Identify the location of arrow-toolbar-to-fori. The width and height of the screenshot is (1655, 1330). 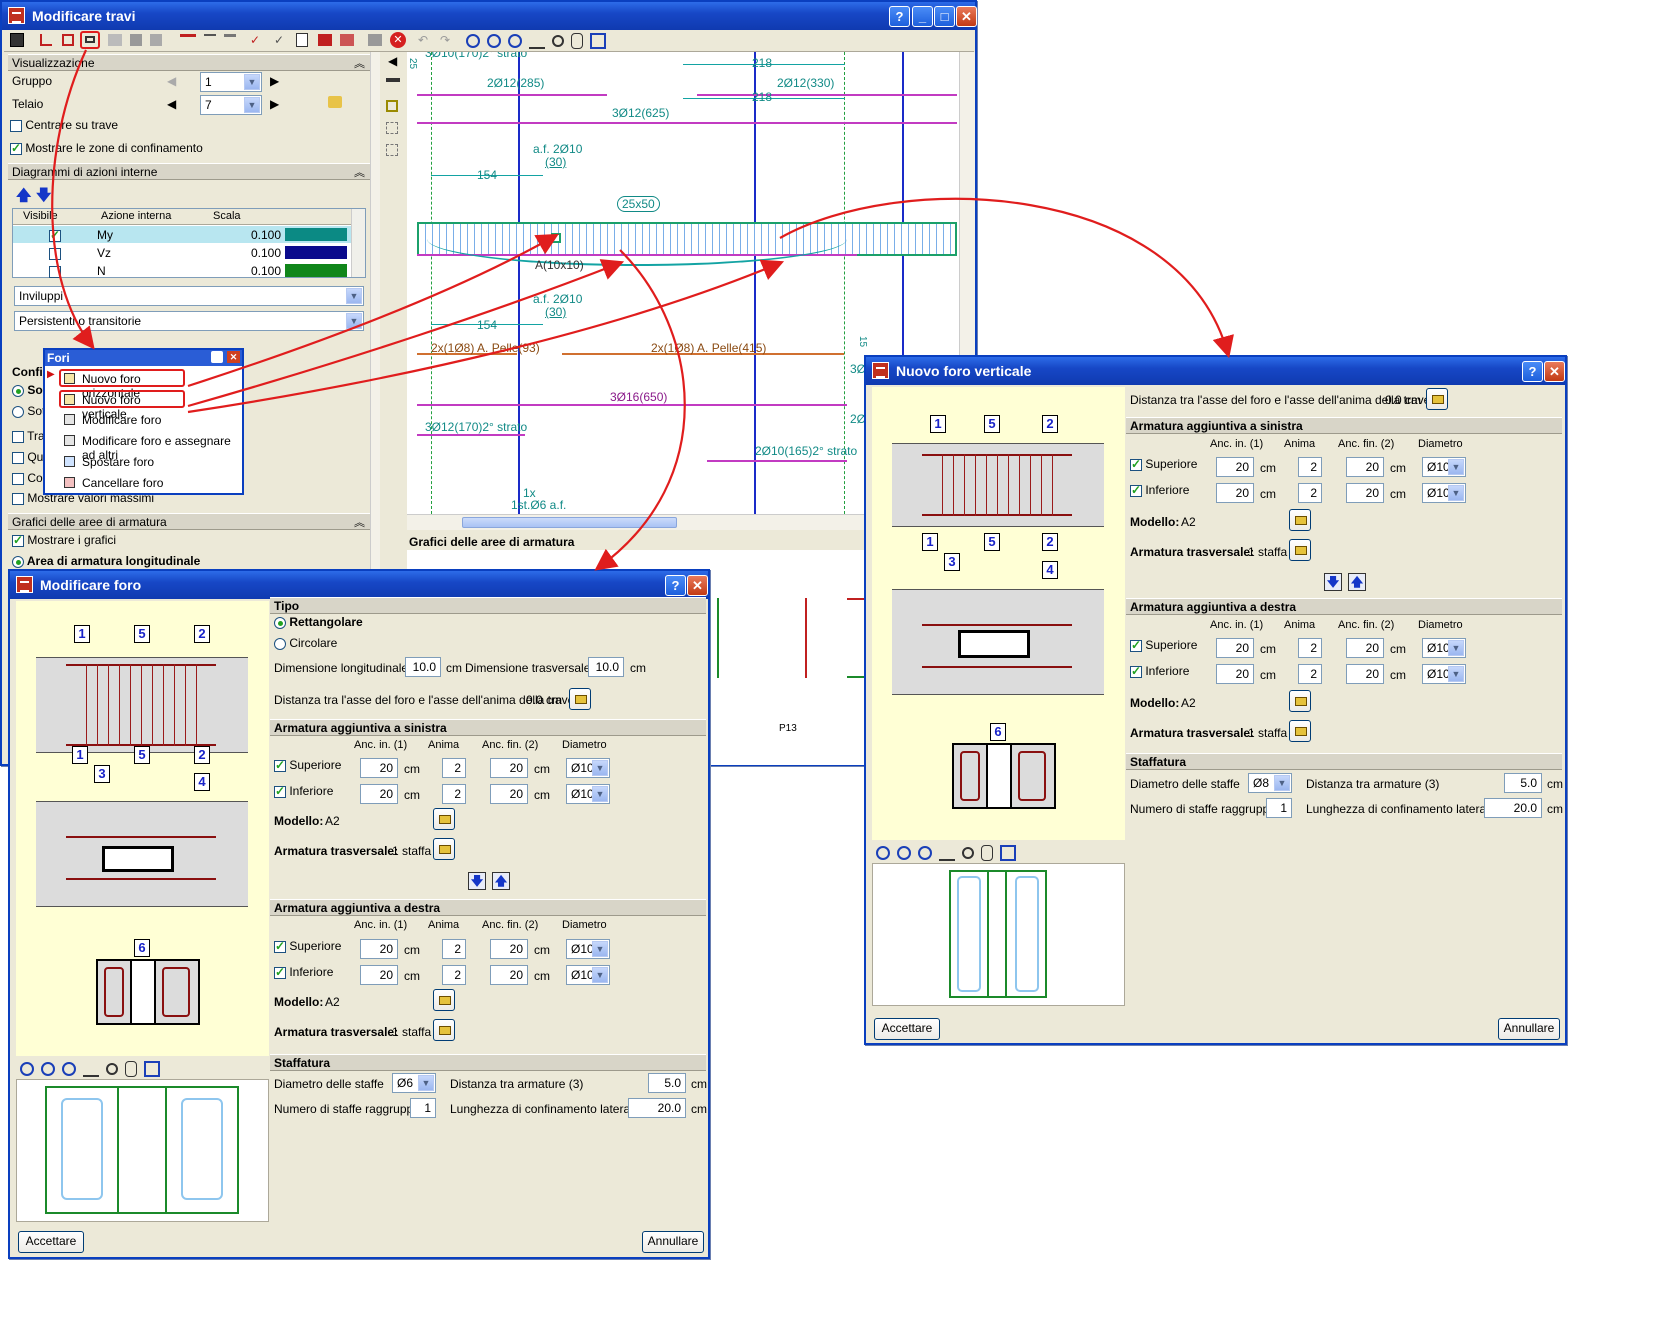
(73, 199).